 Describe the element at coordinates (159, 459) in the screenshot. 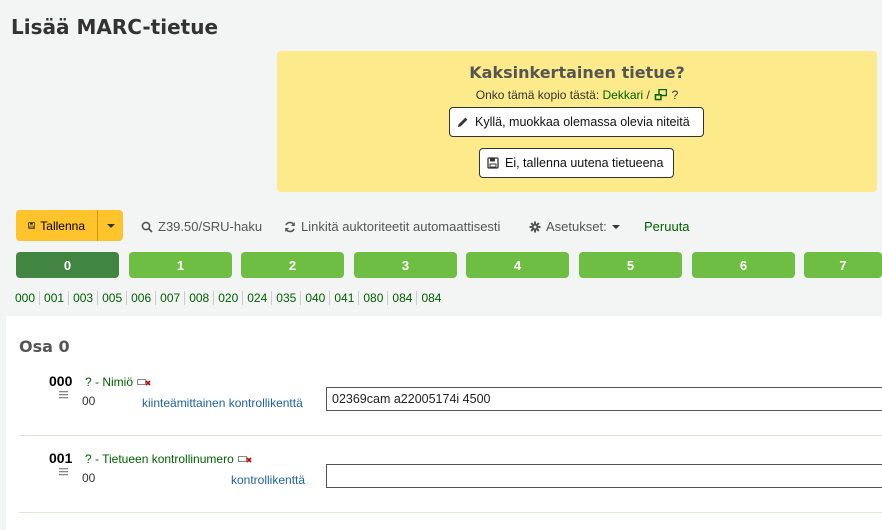

I see `field-description-link: ? - Tietueen kontrollinumero` at that location.